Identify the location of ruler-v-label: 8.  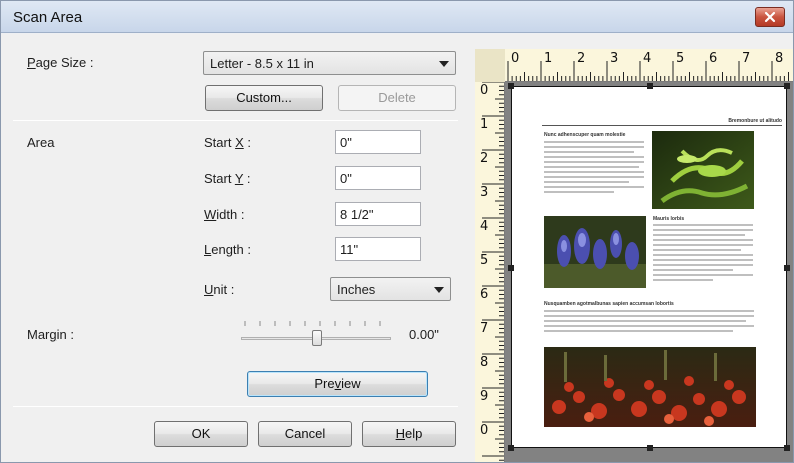
(484, 362).